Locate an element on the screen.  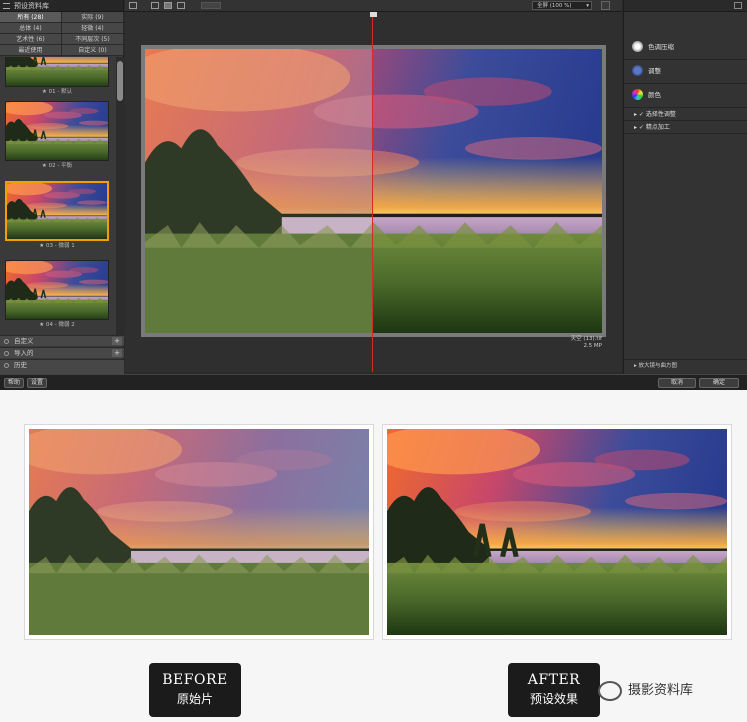
sun-icon is located at coordinates (637, 46).